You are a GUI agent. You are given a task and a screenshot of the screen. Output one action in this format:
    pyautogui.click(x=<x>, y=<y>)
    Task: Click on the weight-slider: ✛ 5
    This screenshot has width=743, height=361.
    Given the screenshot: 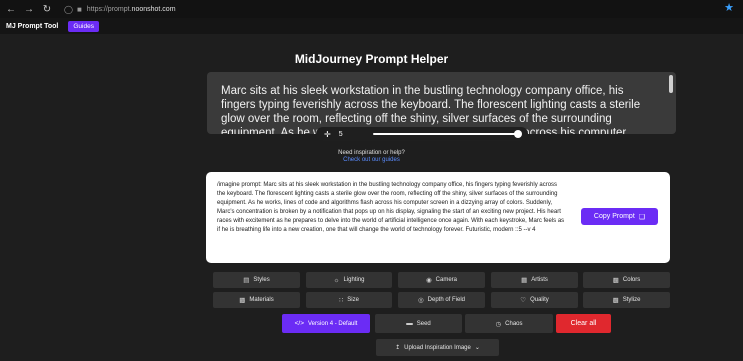 What is the action you would take?
    pyautogui.click(x=422, y=134)
    